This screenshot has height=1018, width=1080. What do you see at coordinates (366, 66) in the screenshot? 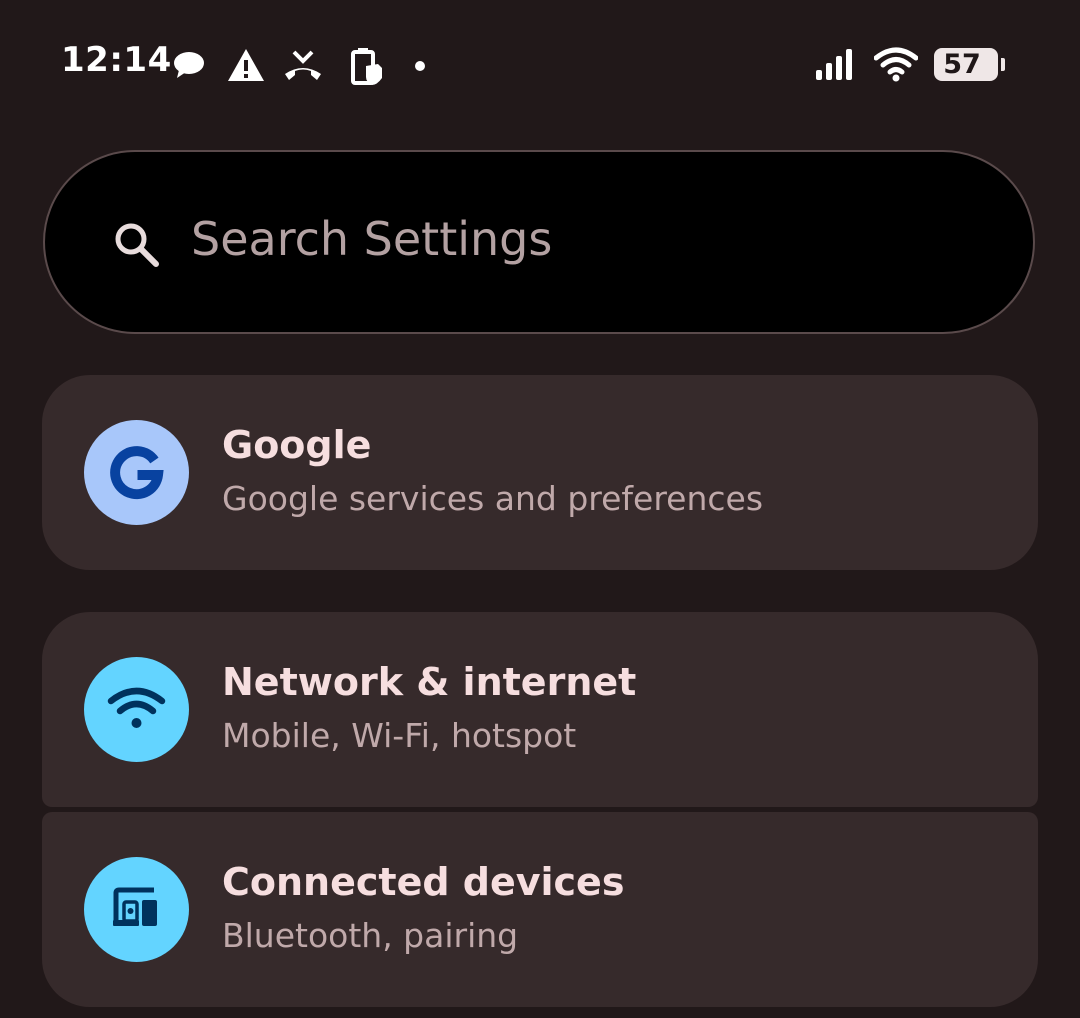
I see `battery-saver-icon` at bounding box center [366, 66].